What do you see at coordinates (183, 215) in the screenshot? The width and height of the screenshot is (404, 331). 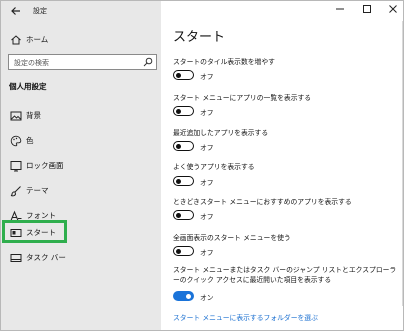 I see `toggle-suggestions` at bounding box center [183, 215].